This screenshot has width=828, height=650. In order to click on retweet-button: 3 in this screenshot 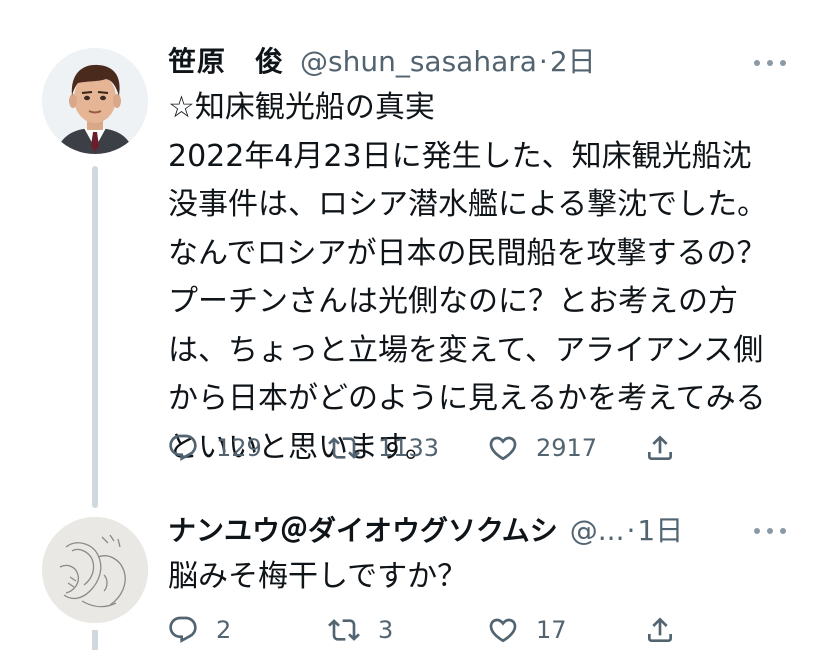, I will do `click(359, 630)`.